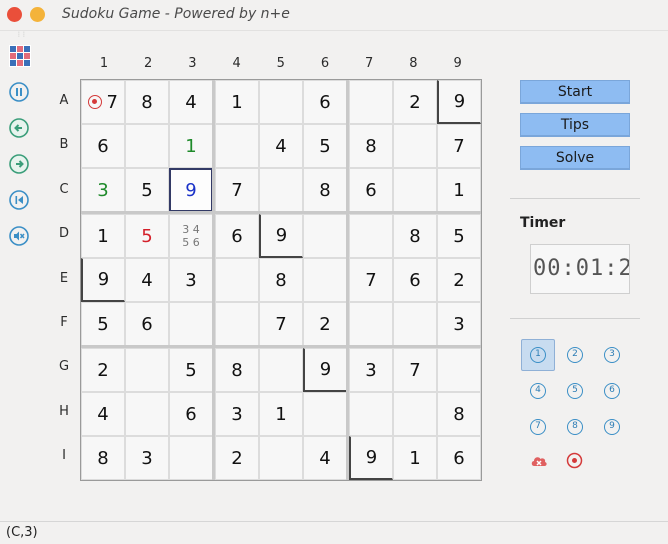 The width and height of the screenshot is (668, 544). I want to click on sudoku-cell-f4, so click(237, 324).